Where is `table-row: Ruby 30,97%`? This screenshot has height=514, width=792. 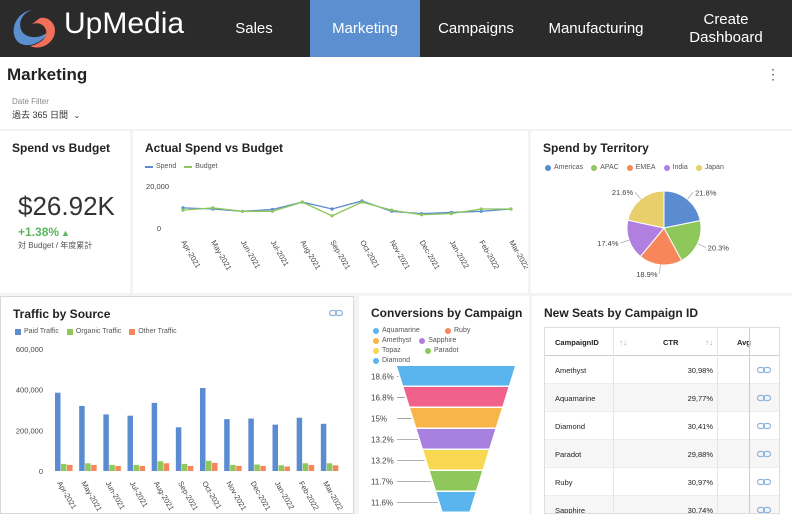
table-row: Ruby 30,97% is located at coordinates (662, 482).